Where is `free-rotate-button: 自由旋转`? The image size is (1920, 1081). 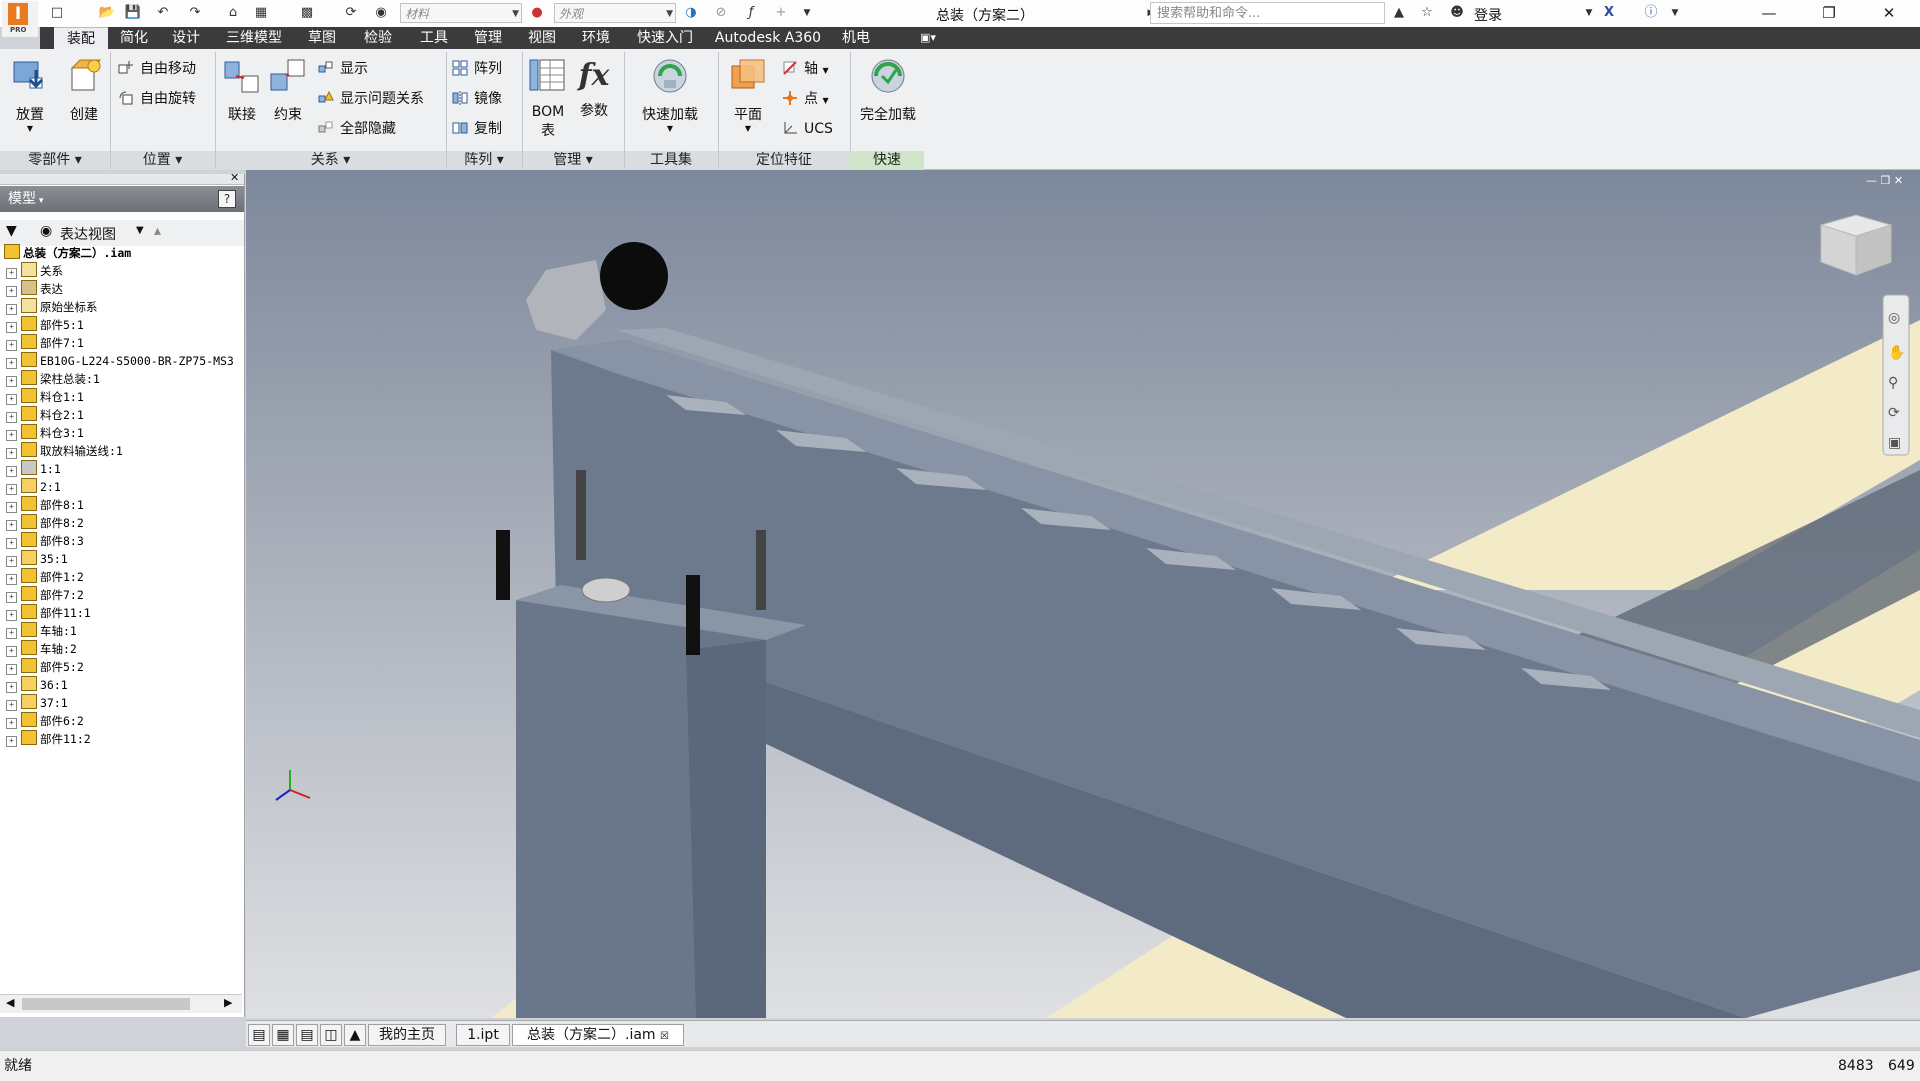
free-rotate-button: 自由旋转 is located at coordinates (157, 99).